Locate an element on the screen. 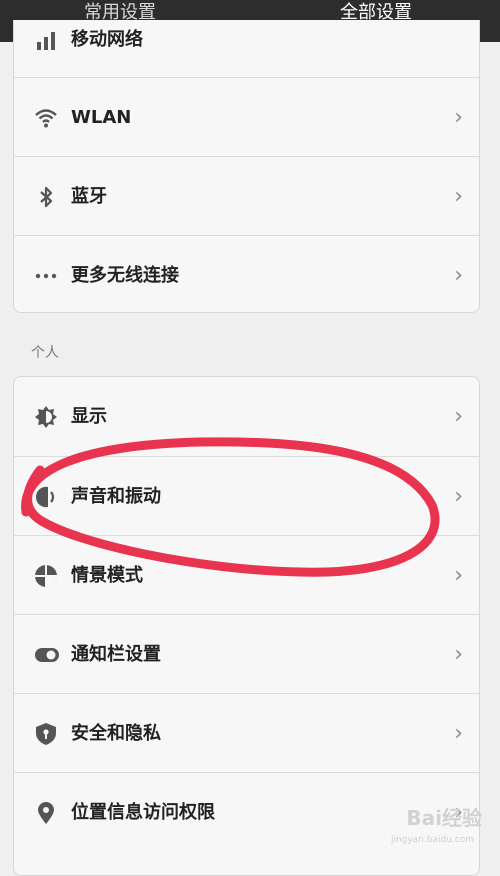 This screenshot has height=876, width=500. speaker-icon is located at coordinates (46, 497).